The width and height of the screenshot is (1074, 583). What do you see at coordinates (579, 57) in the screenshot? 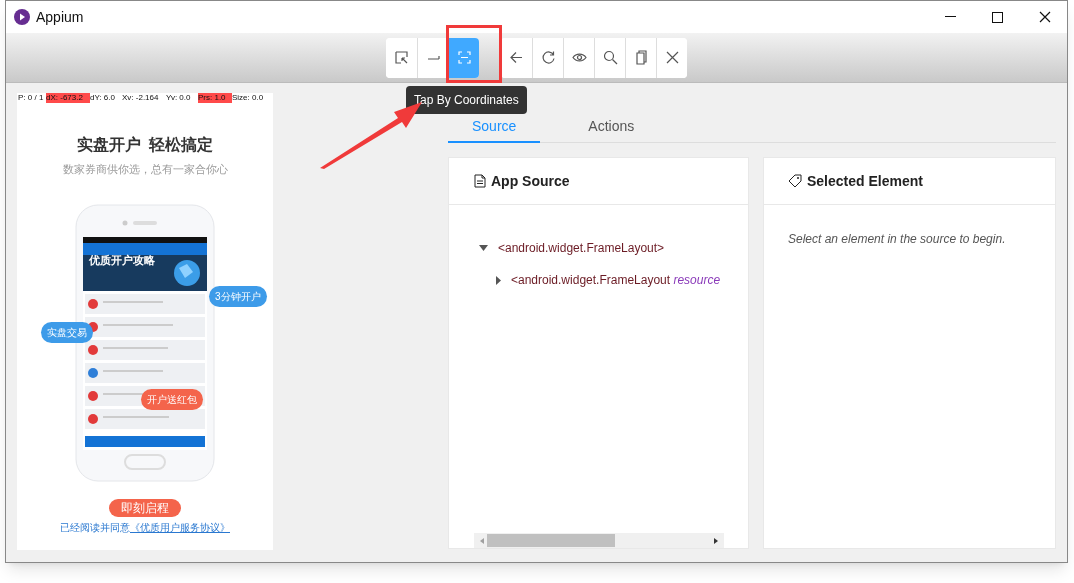
I see `eye-icon` at bounding box center [579, 57].